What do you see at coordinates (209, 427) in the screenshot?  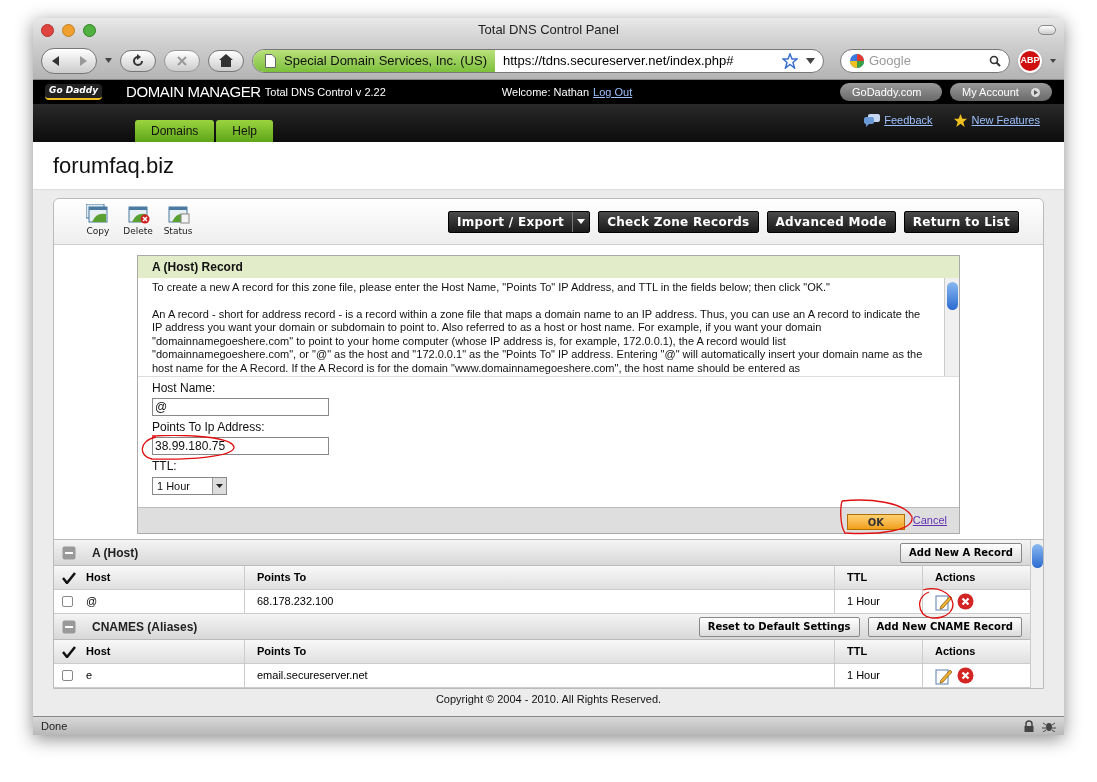 I see `field-label: Points To Ip Address:` at bounding box center [209, 427].